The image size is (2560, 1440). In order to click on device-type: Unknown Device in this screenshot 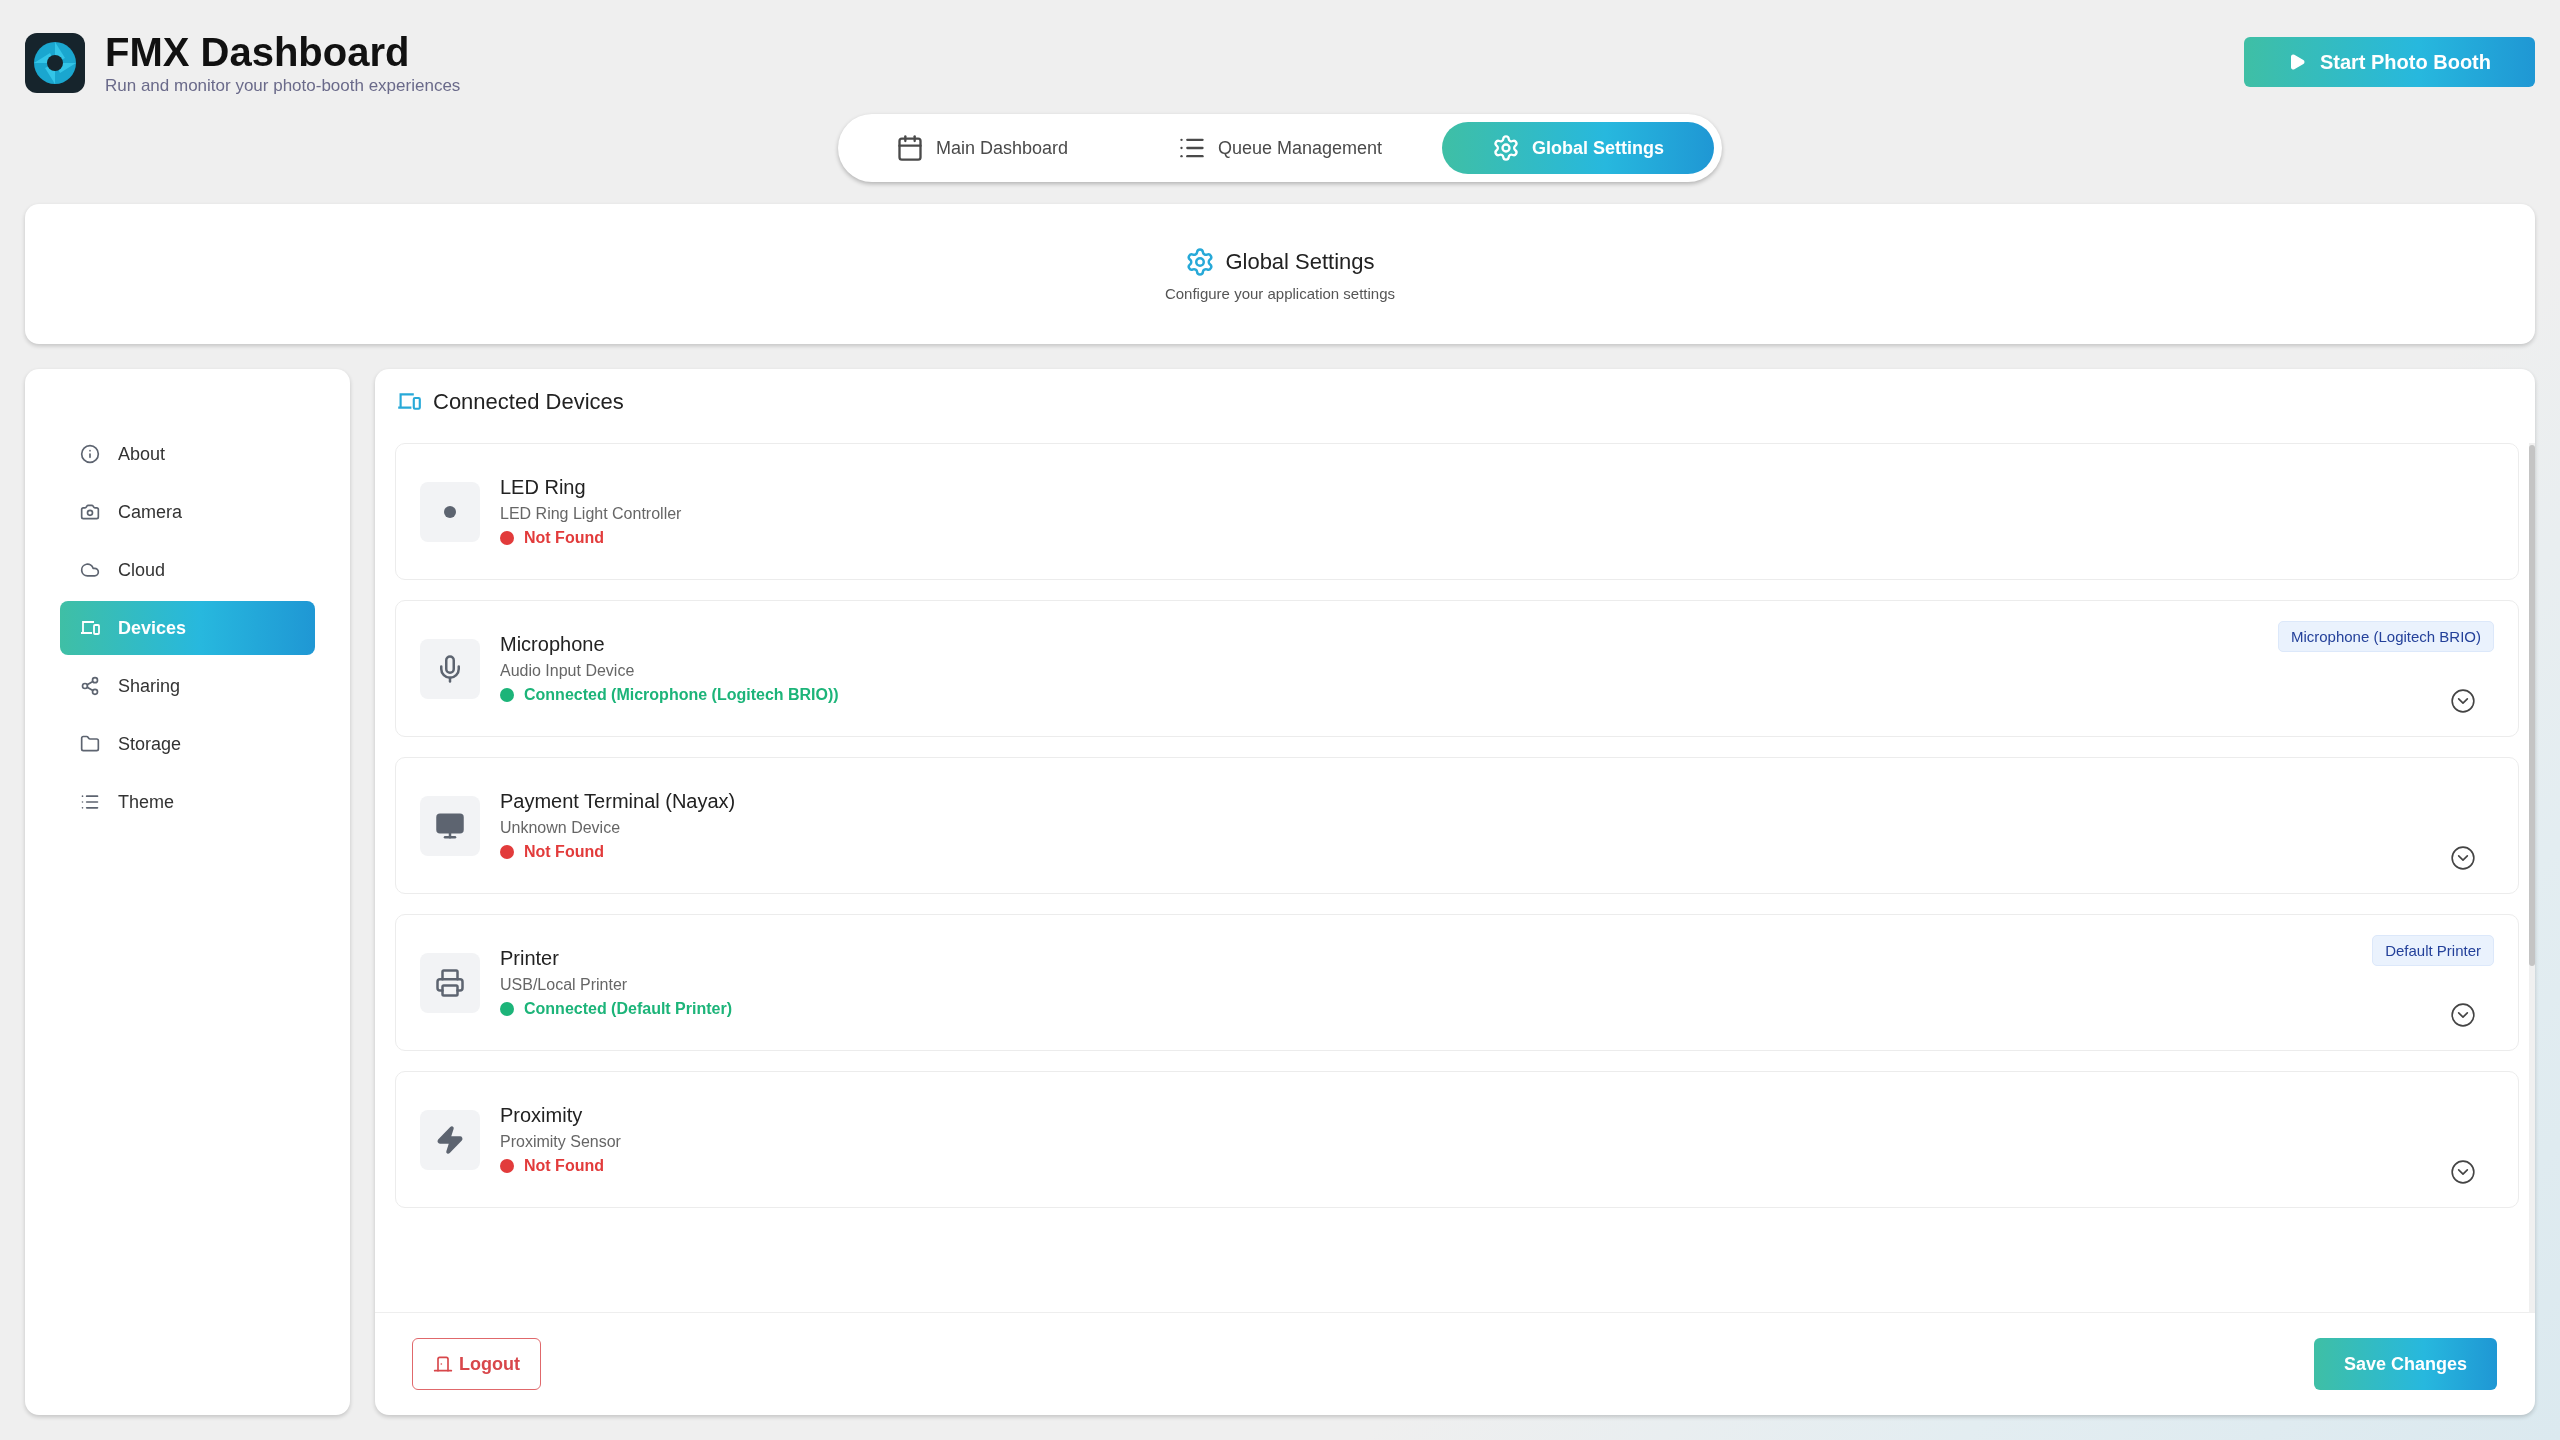, I will do `click(561, 828)`.